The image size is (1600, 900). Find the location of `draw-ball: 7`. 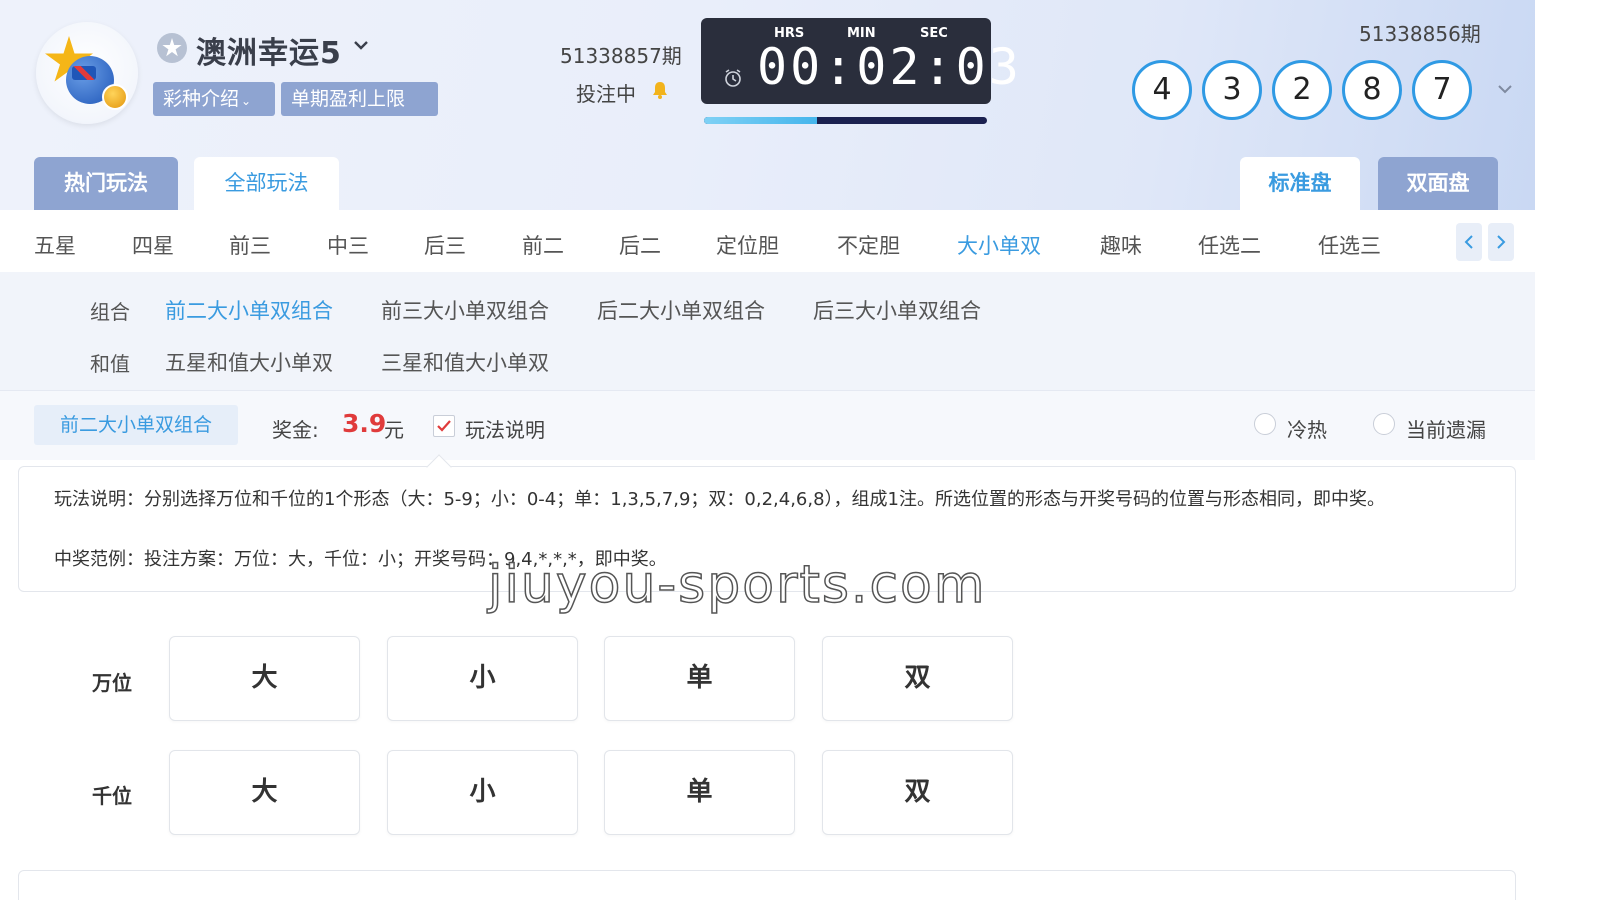

draw-ball: 7 is located at coordinates (1442, 90).